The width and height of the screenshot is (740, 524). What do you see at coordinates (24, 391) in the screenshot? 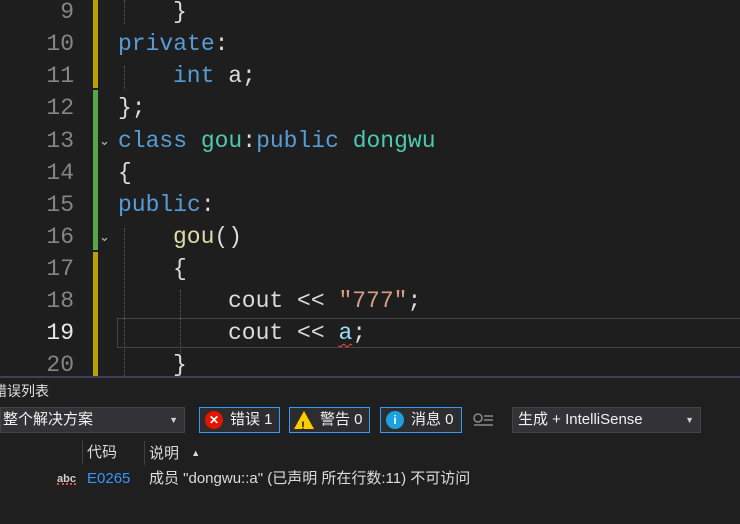
I see `panel-title: 错误列表` at bounding box center [24, 391].